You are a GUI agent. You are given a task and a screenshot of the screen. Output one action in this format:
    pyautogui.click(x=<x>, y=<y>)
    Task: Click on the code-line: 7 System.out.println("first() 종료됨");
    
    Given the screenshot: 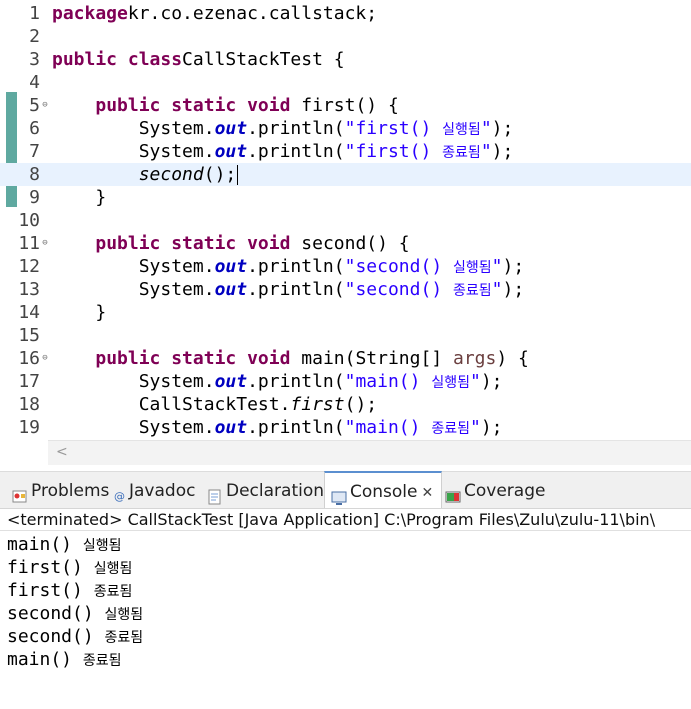 What is the action you would take?
    pyautogui.click(x=345, y=151)
    